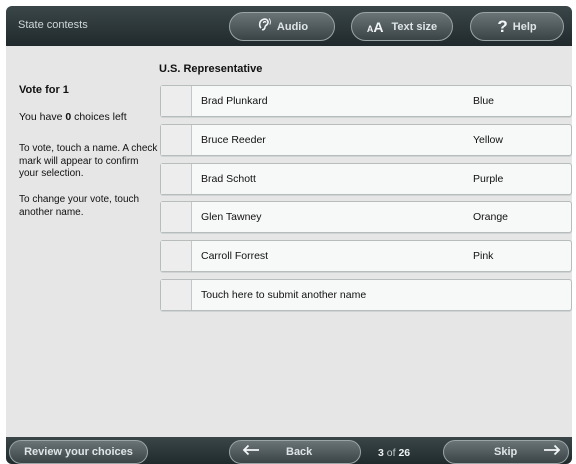 This screenshot has height=464, width=576. What do you see at coordinates (228, 179) in the screenshot?
I see `candidate-name: Brad Schott` at bounding box center [228, 179].